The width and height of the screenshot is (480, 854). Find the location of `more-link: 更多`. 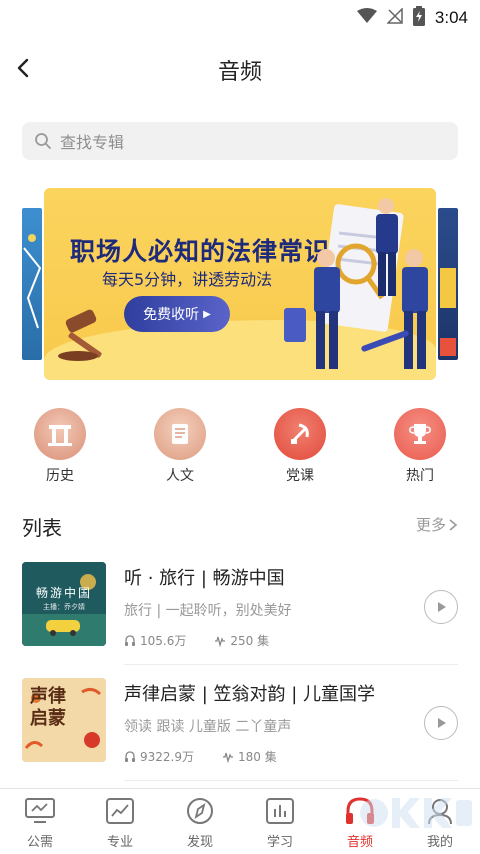

more-link: 更多 is located at coordinates (437, 524).